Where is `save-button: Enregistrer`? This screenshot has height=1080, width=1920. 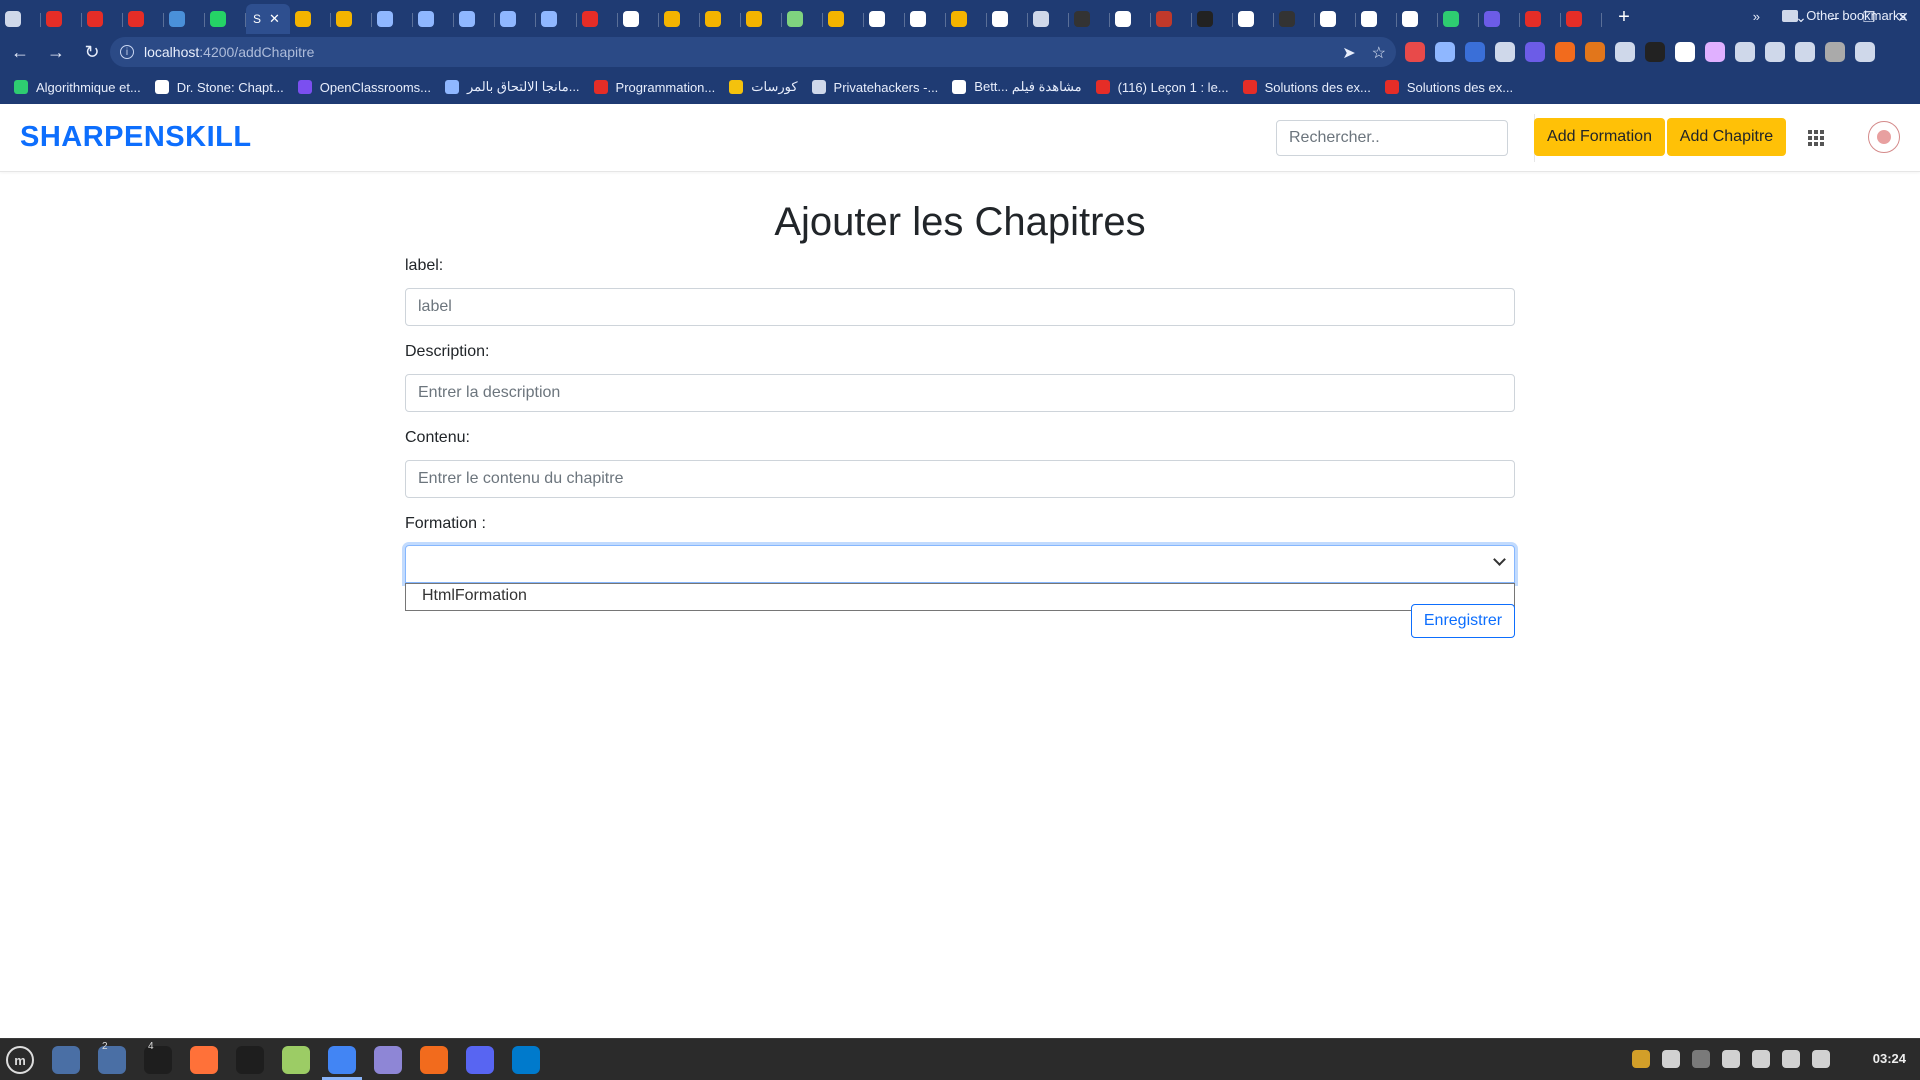 save-button: Enregistrer is located at coordinates (1463, 621).